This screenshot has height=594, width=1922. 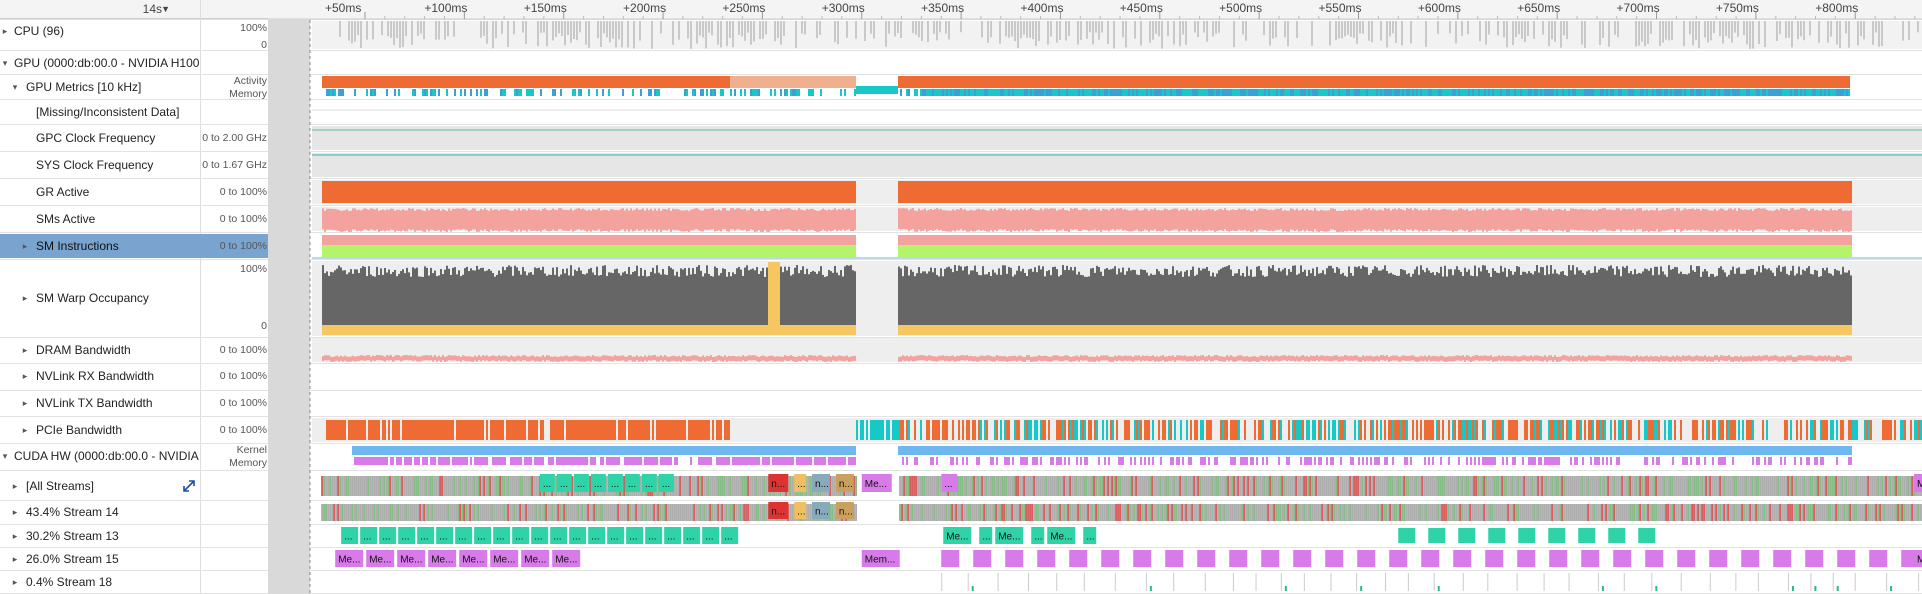 What do you see at coordinates (189, 486) in the screenshot?
I see `expand-icon` at bounding box center [189, 486].